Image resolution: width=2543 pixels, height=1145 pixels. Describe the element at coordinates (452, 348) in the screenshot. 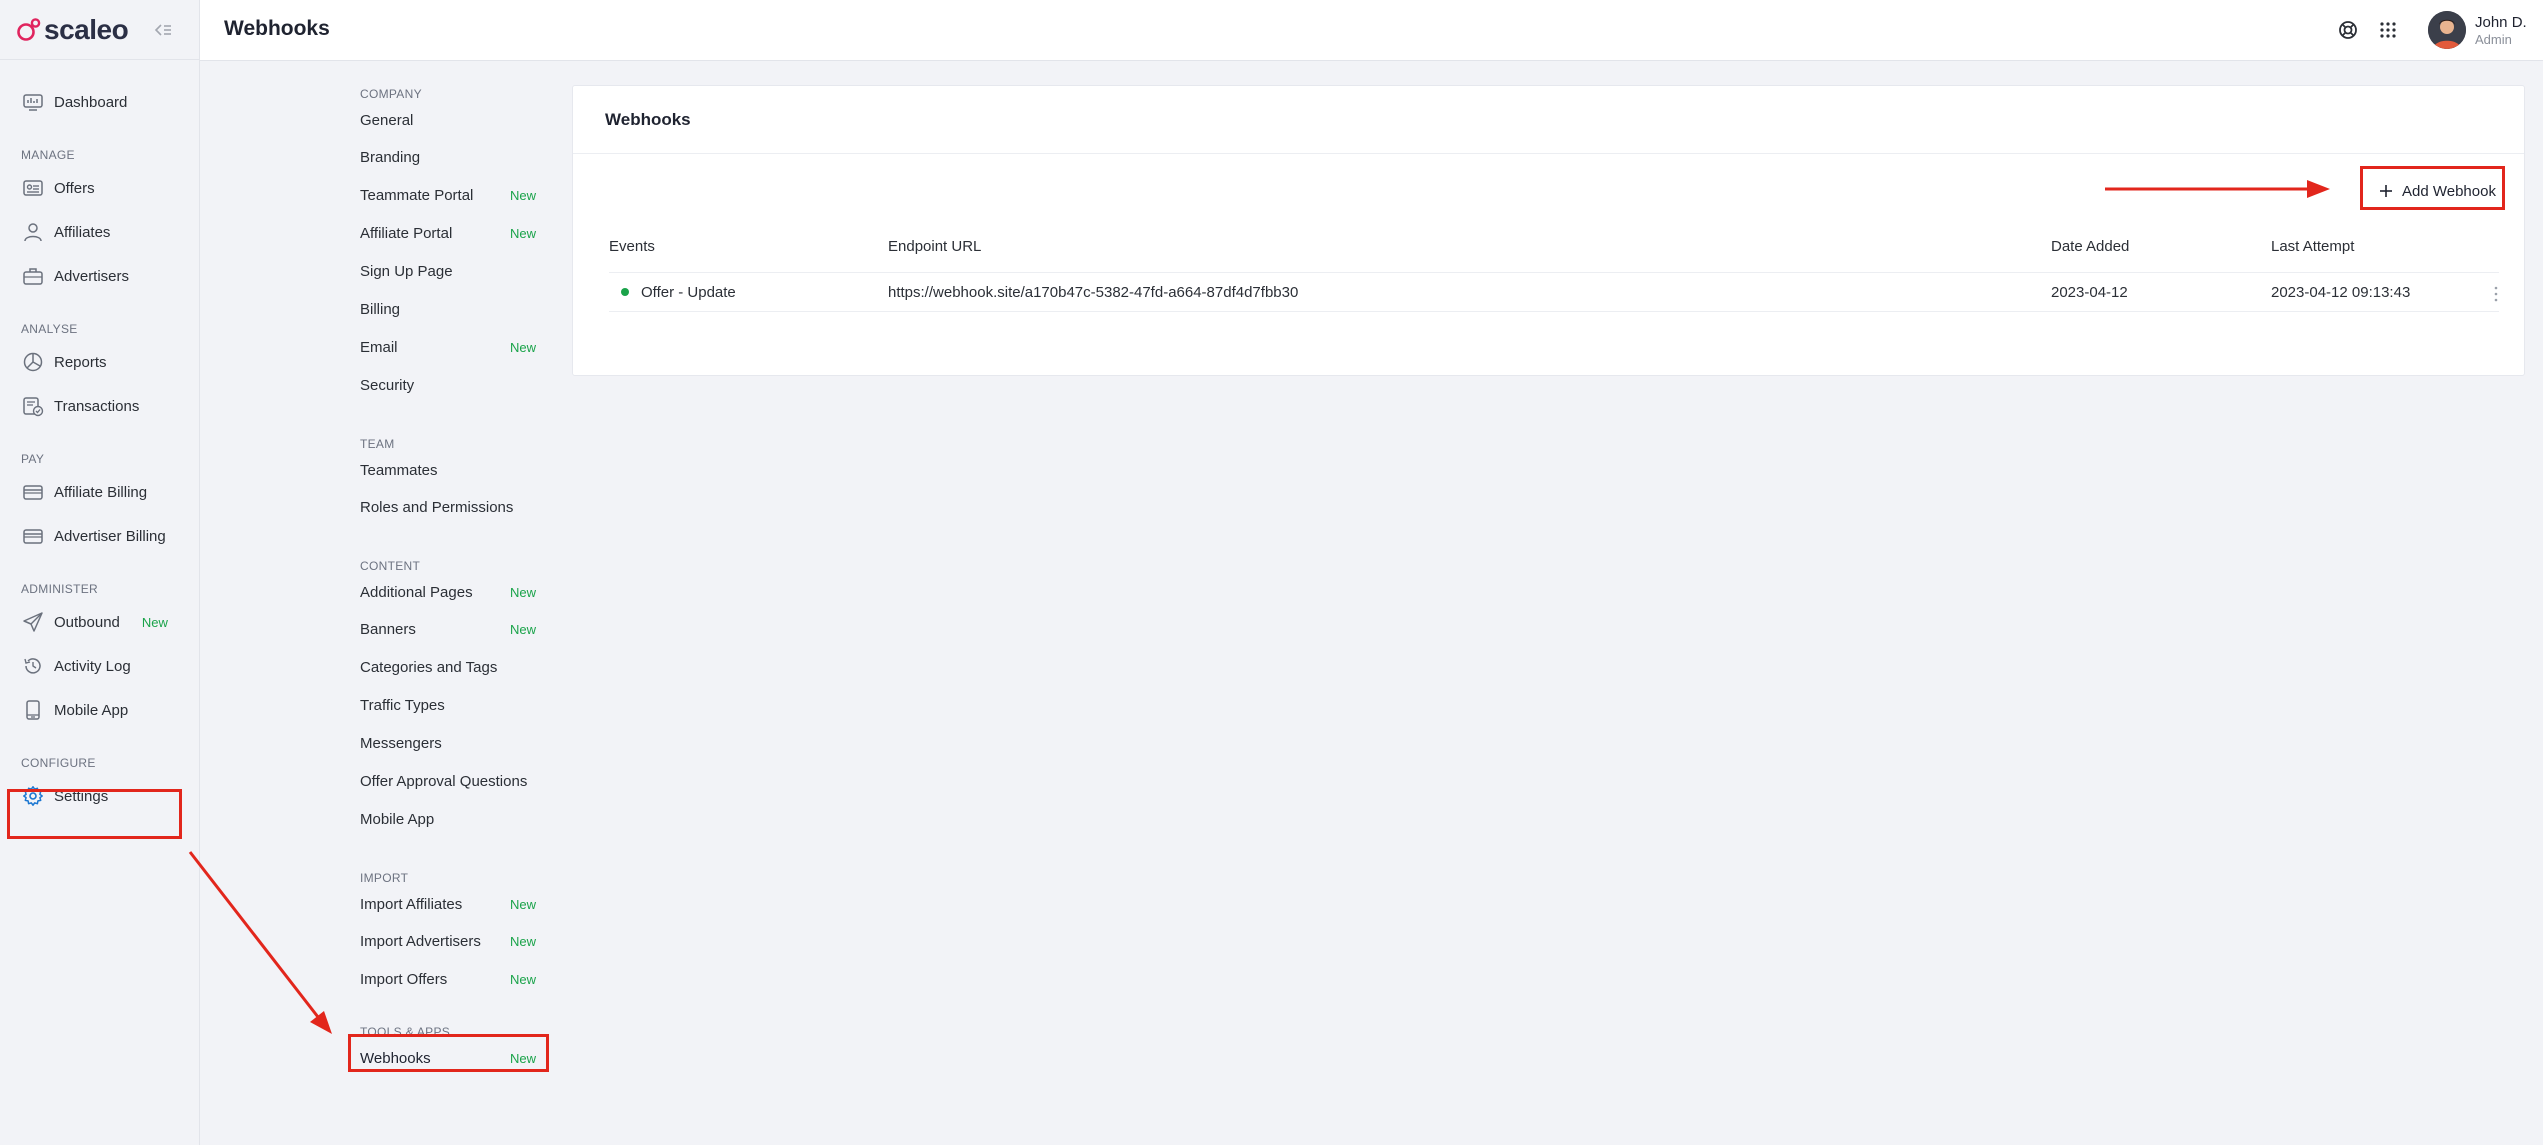

I see `submenu-item-email: Email New` at that location.